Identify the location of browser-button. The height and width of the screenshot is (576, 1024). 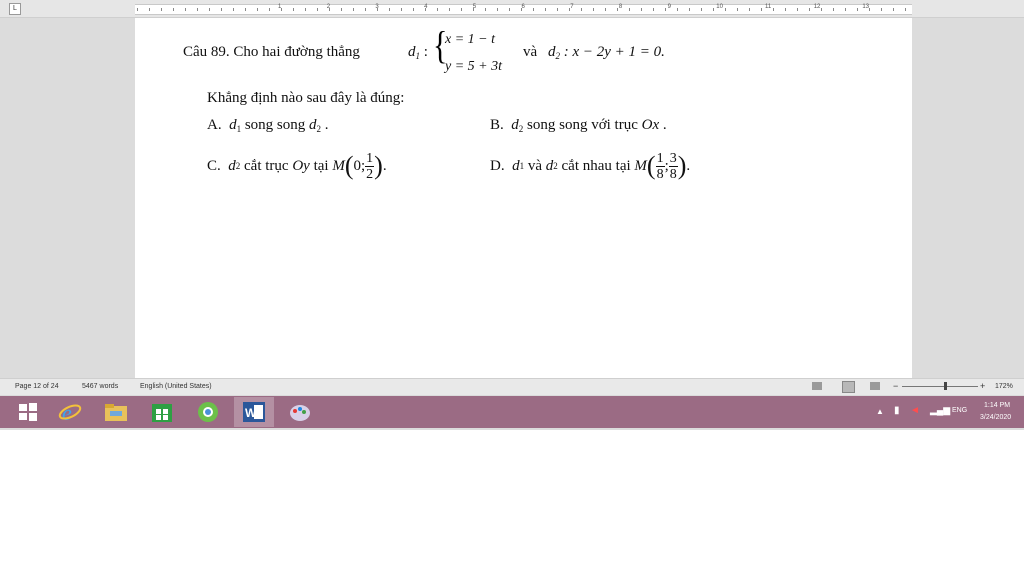
(208, 412).